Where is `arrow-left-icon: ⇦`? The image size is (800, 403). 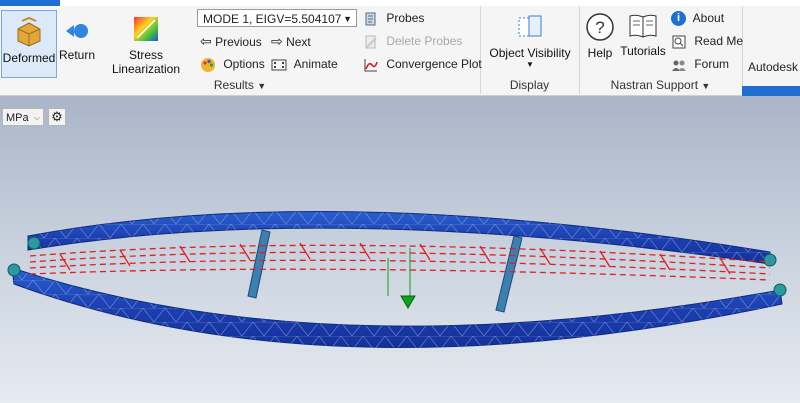 arrow-left-icon: ⇦ is located at coordinates (206, 41).